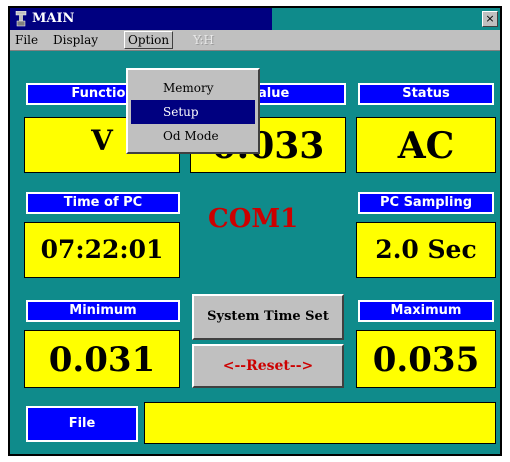 This screenshot has height=462, width=510. What do you see at coordinates (268, 366) in the screenshot?
I see `reset-button: <--Reset-->` at bounding box center [268, 366].